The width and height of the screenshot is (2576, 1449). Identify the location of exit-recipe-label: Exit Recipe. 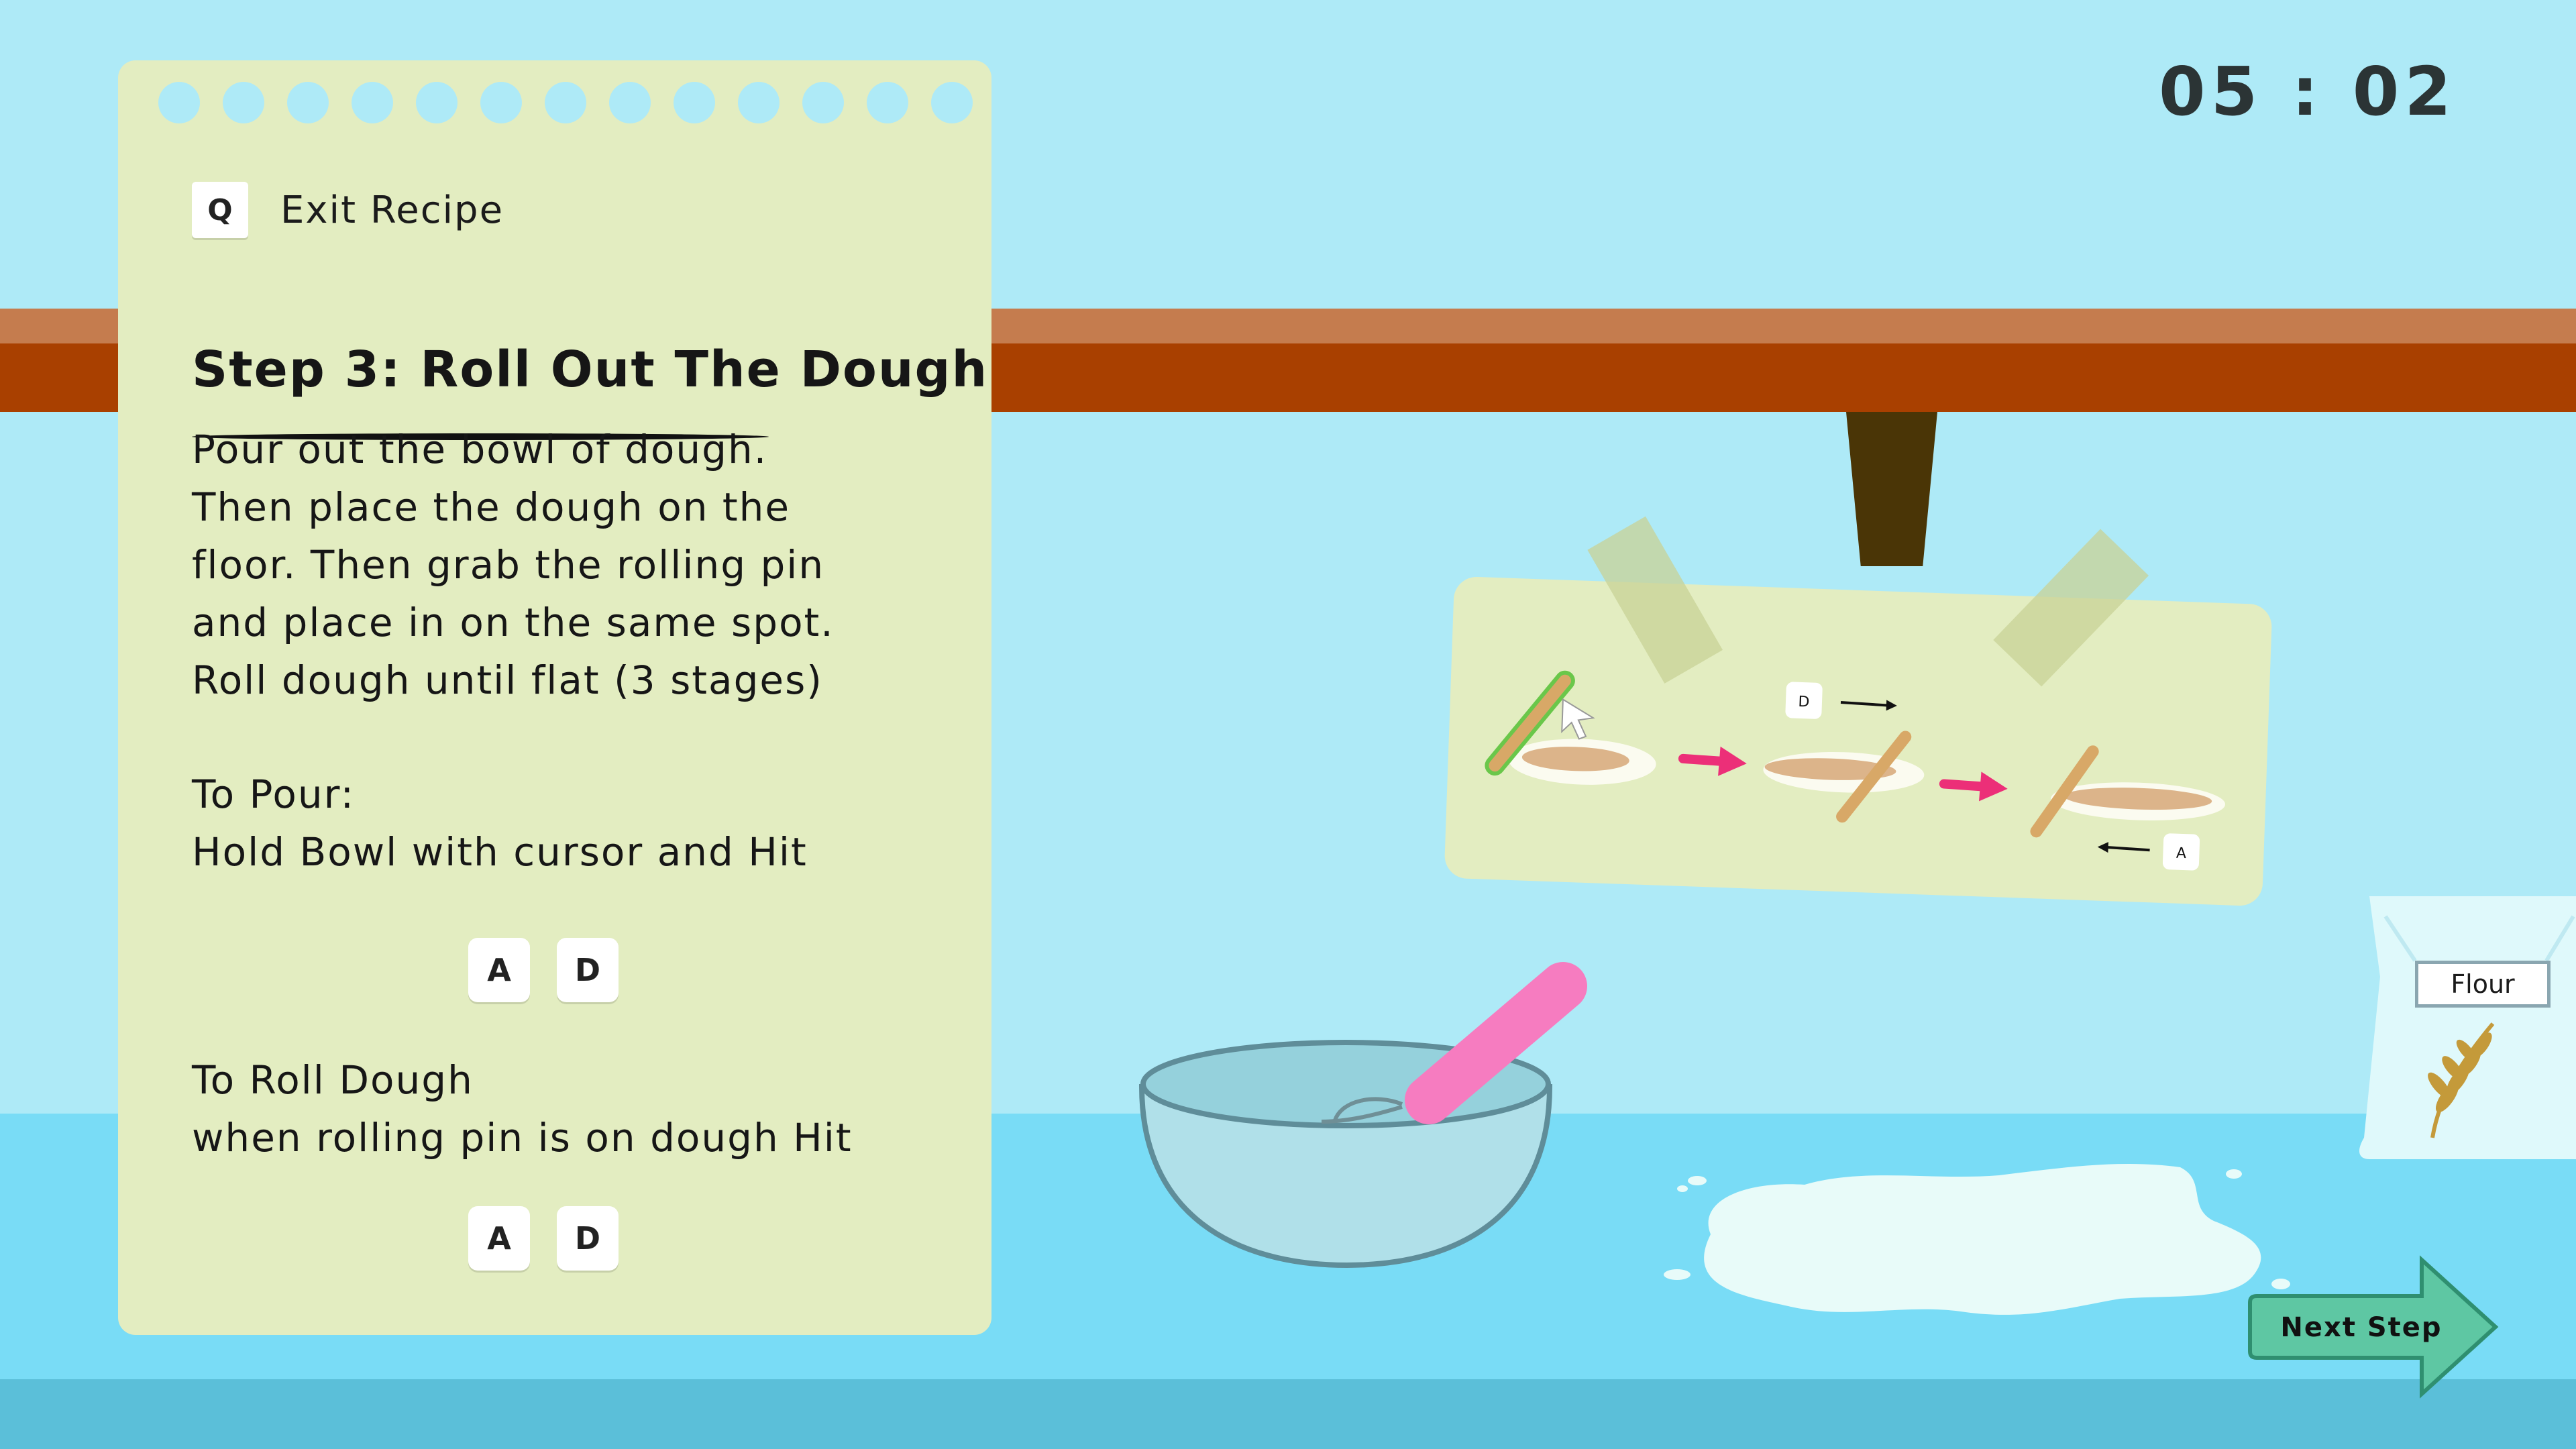
(392, 210).